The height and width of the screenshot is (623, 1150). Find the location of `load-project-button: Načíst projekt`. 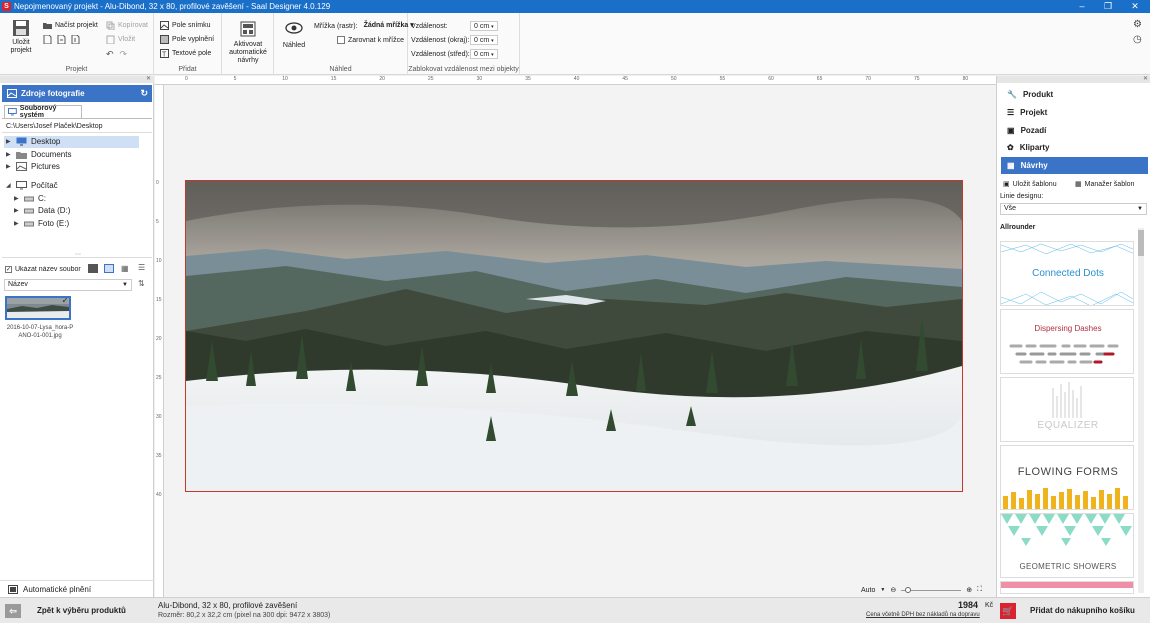

load-project-button: Načíst projekt is located at coordinates (70, 25).